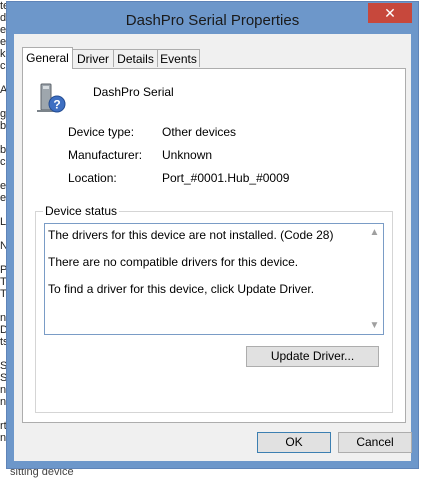 This screenshot has height=478, width=426. What do you see at coordinates (92, 178) in the screenshot?
I see `location-label: Location:` at bounding box center [92, 178].